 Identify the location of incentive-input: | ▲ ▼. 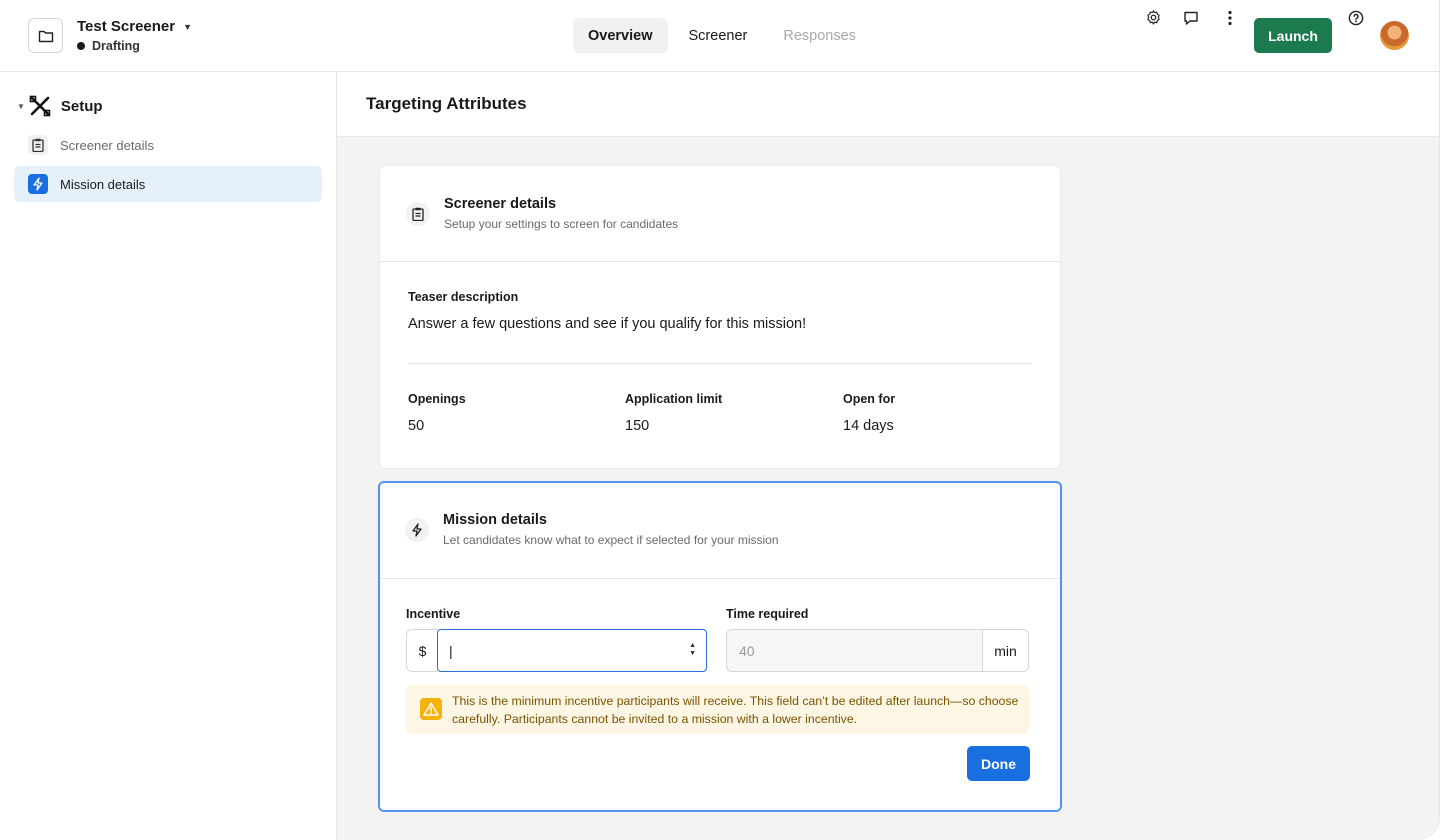
(572, 650).